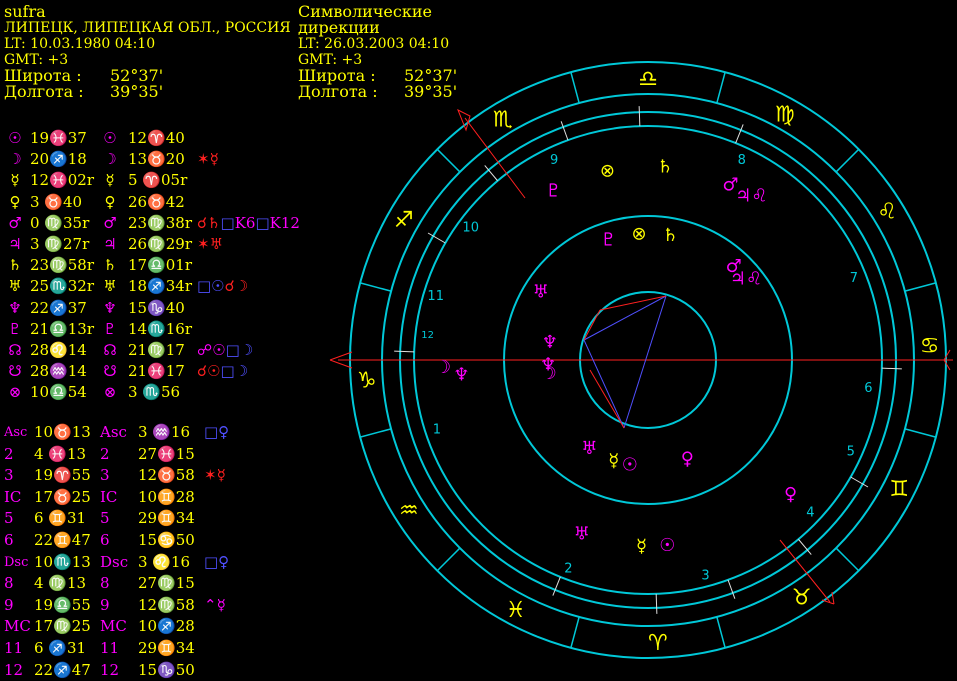 The height and width of the screenshot is (681, 957). I want to click on house-number: 2, so click(568, 568).